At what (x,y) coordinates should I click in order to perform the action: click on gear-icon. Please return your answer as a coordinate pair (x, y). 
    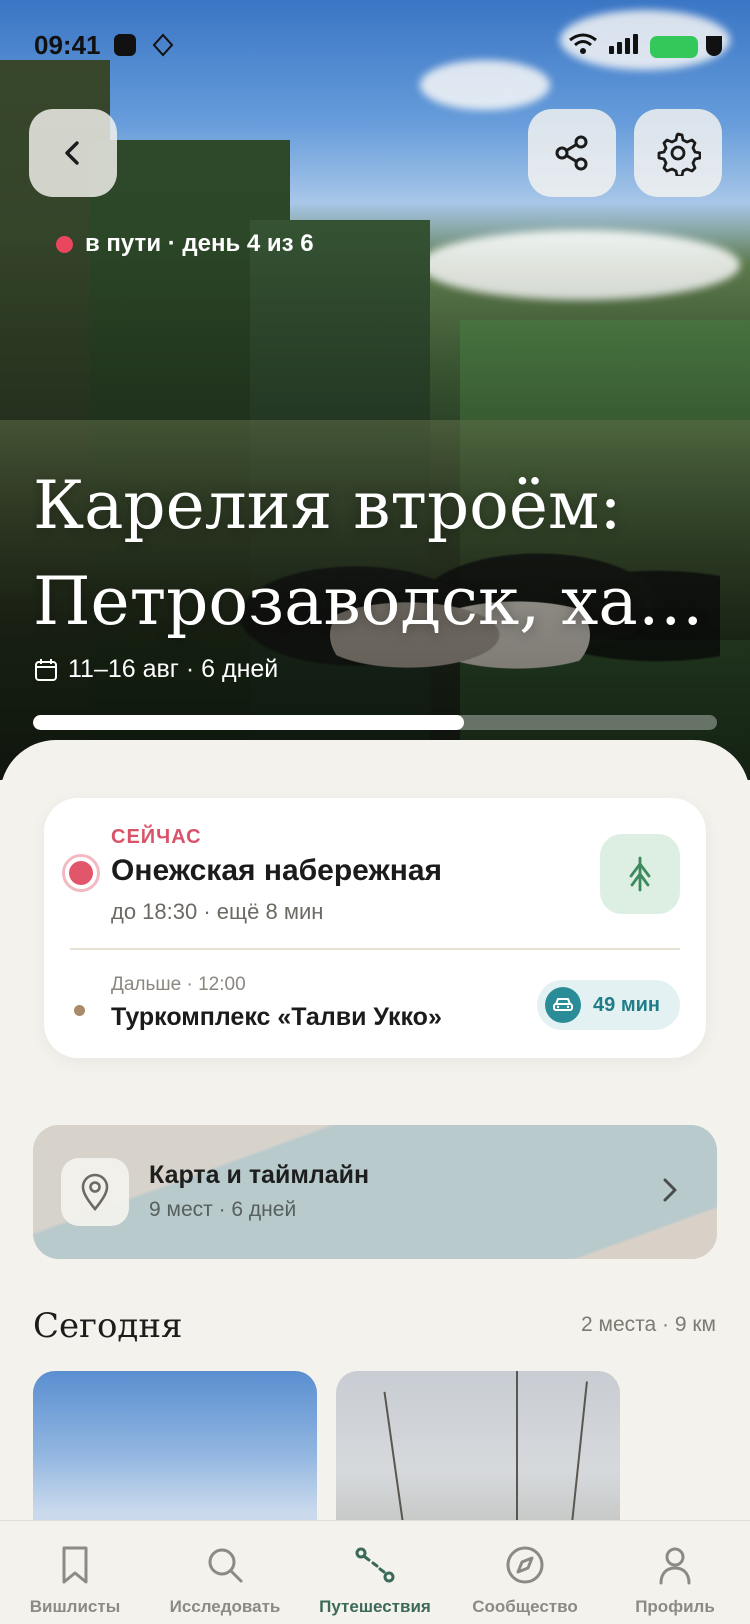
    Looking at the image, I should click on (679, 154).